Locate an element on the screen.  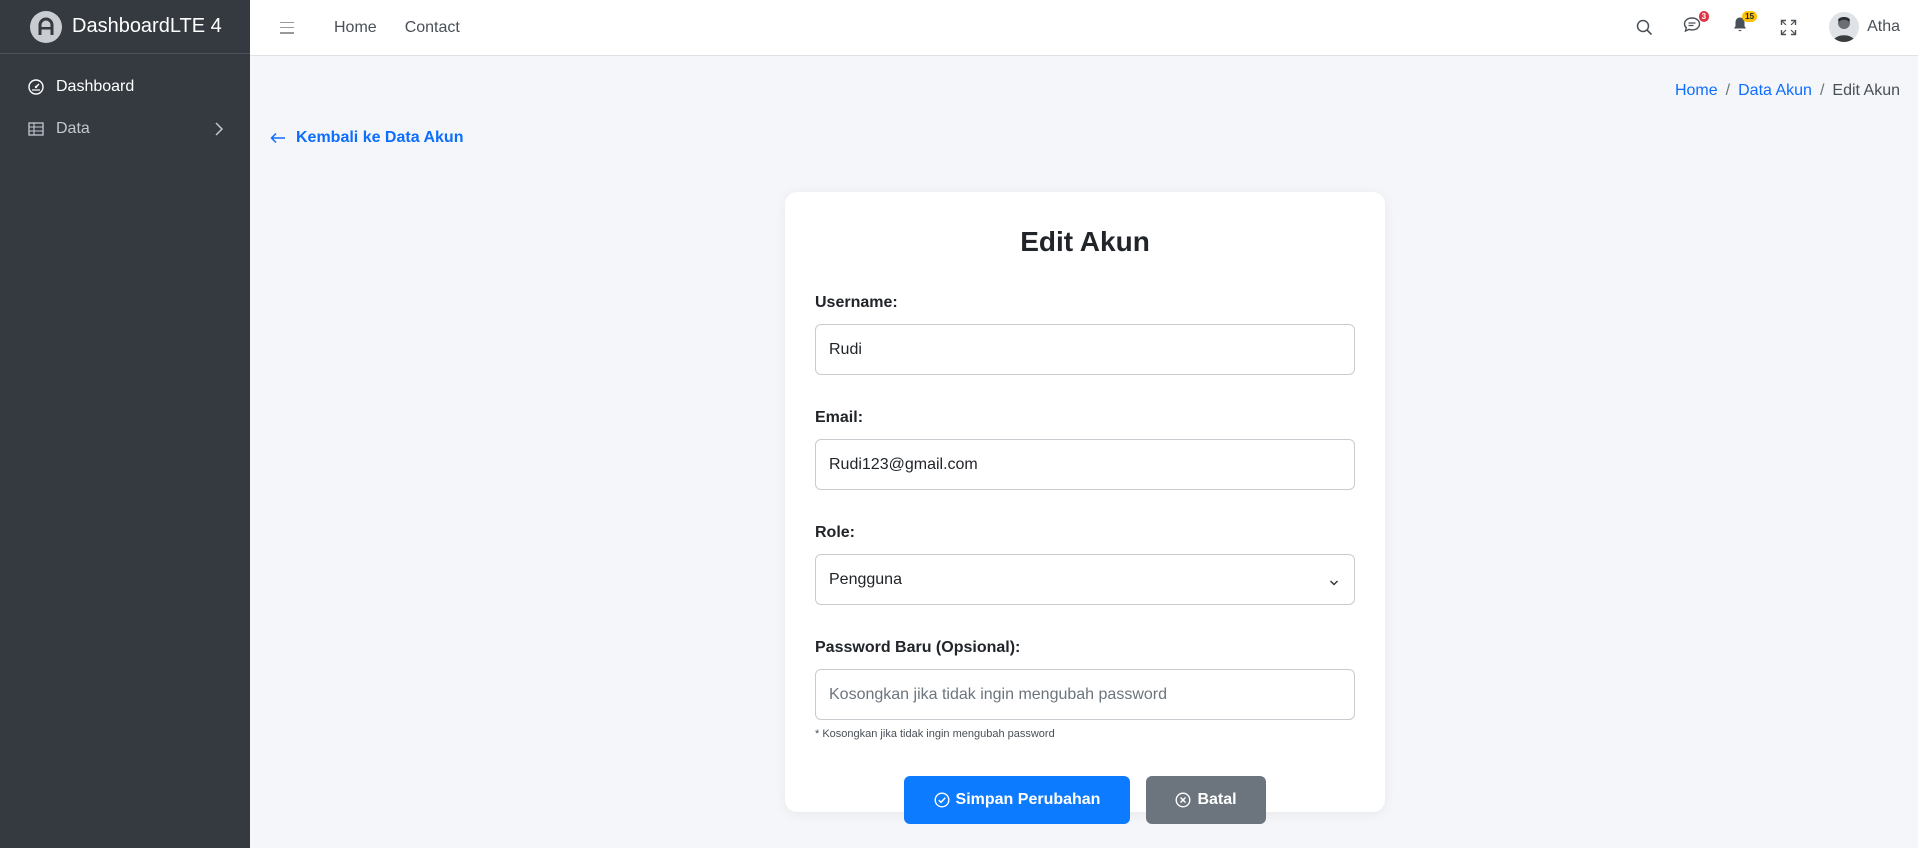
username-group: Username: is located at coordinates (1085, 334).